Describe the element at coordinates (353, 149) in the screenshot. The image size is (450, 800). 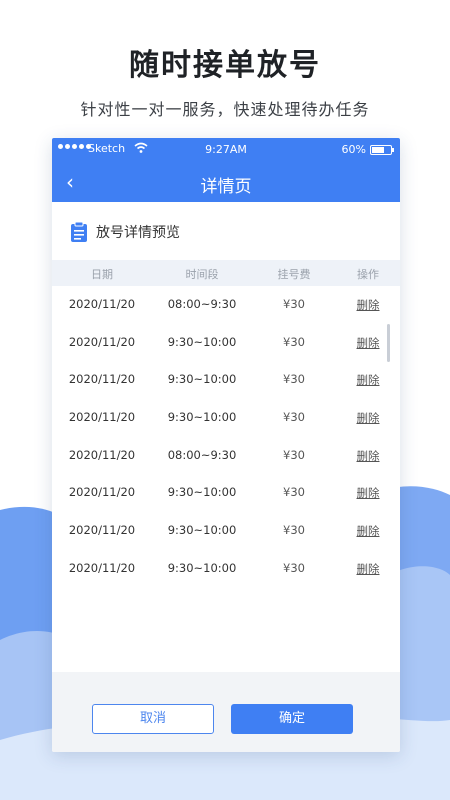
I see `battery-percent: 60%` at that location.